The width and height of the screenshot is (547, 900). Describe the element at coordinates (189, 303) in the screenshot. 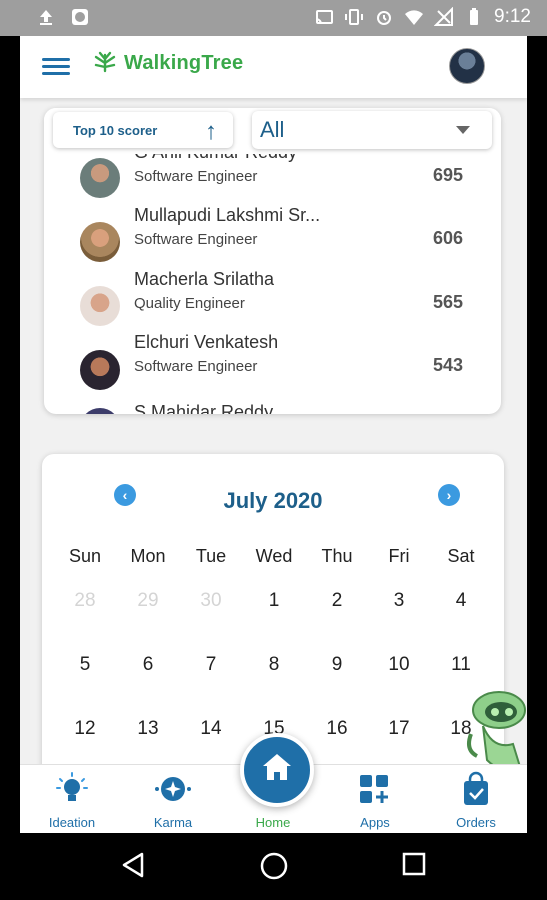

I see `scorer-role: Quality Engineer` at that location.